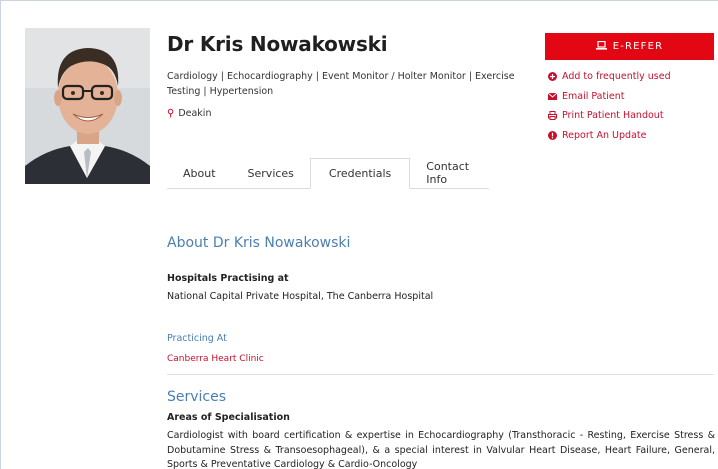 The height and width of the screenshot is (469, 718). I want to click on printer-icon, so click(552, 116).